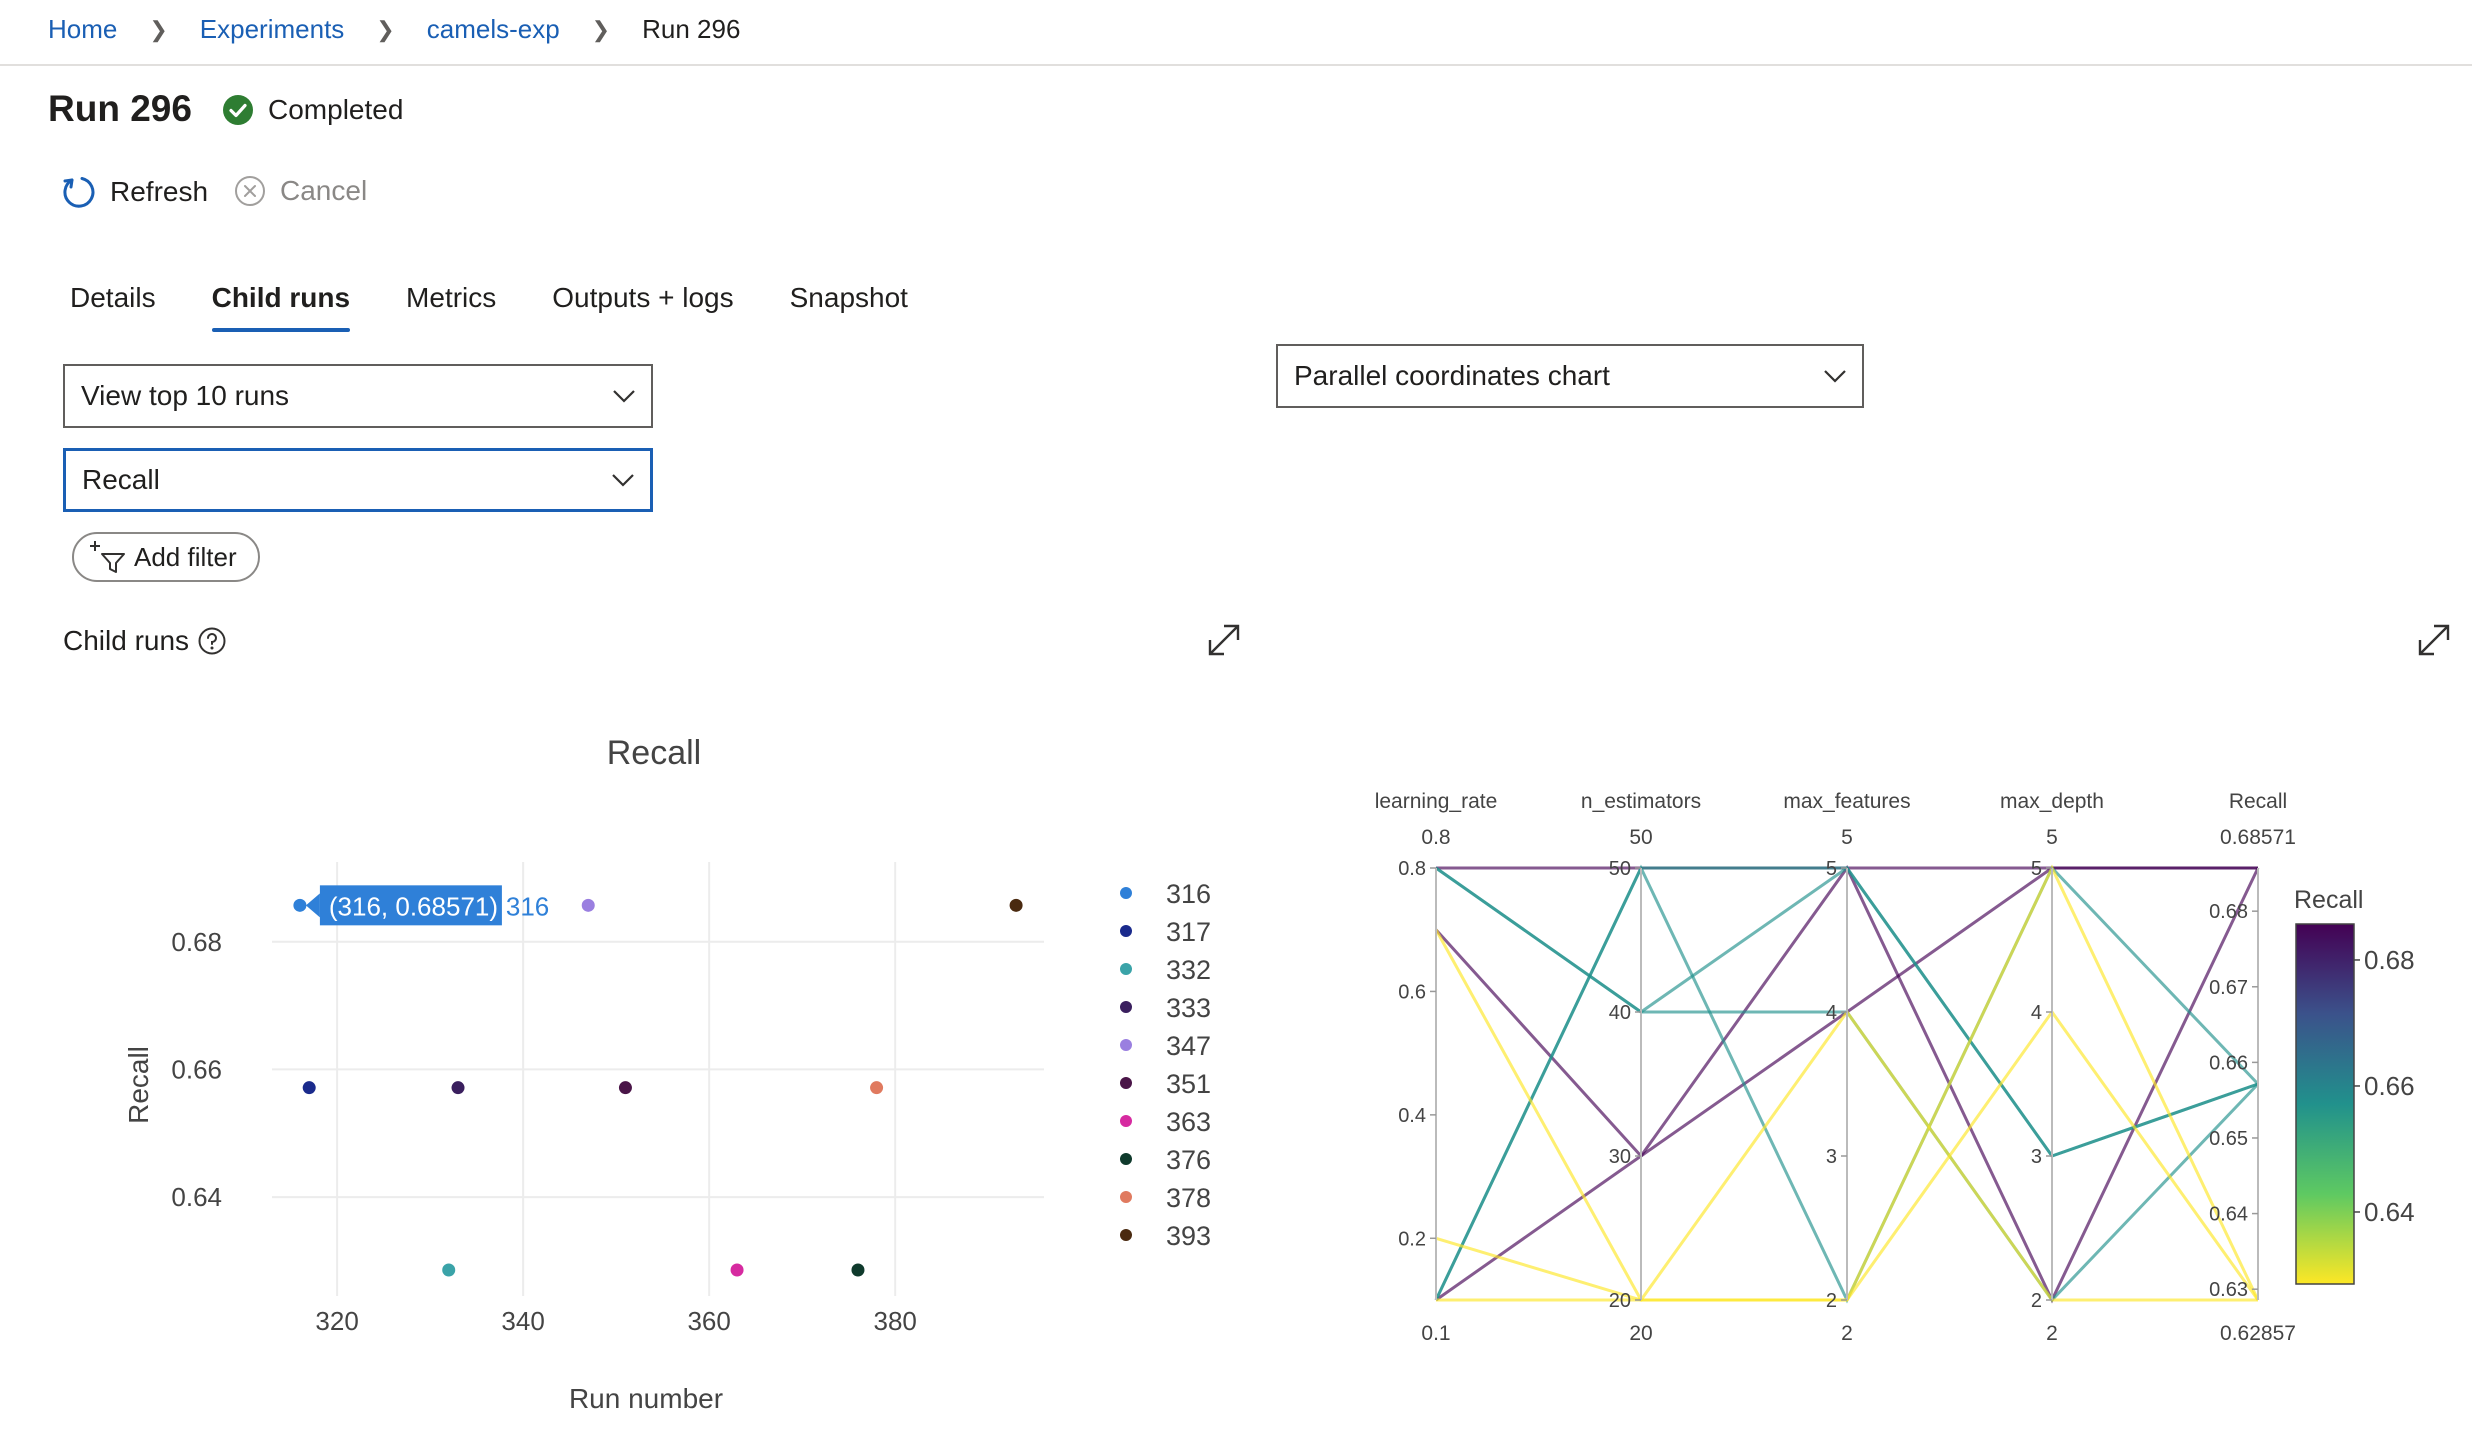 The width and height of the screenshot is (2472, 1434). I want to click on legend-label-332: 332, so click(1188, 970).